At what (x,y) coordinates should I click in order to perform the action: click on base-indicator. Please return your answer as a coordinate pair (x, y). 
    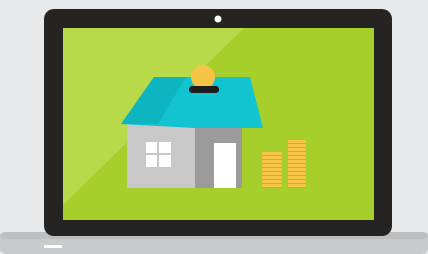
    Looking at the image, I should click on (53, 246).